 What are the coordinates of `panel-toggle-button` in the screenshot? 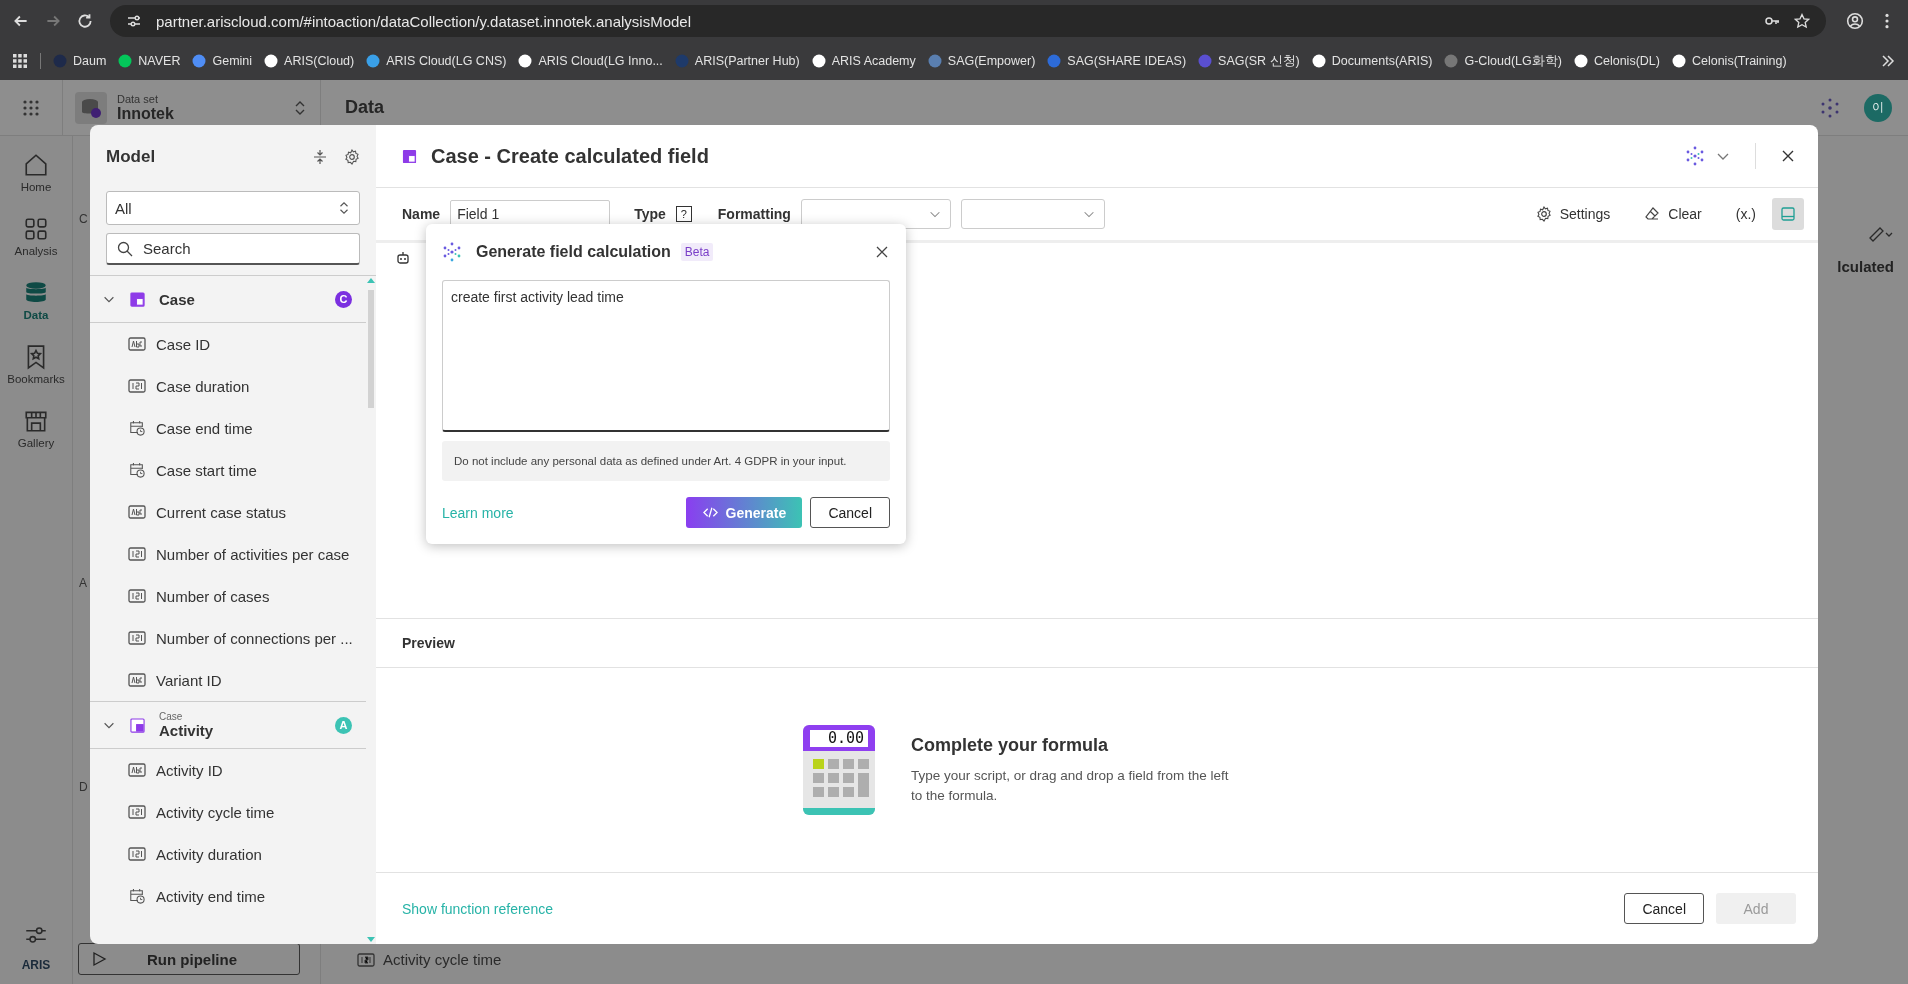 It's located at (1788, 214).